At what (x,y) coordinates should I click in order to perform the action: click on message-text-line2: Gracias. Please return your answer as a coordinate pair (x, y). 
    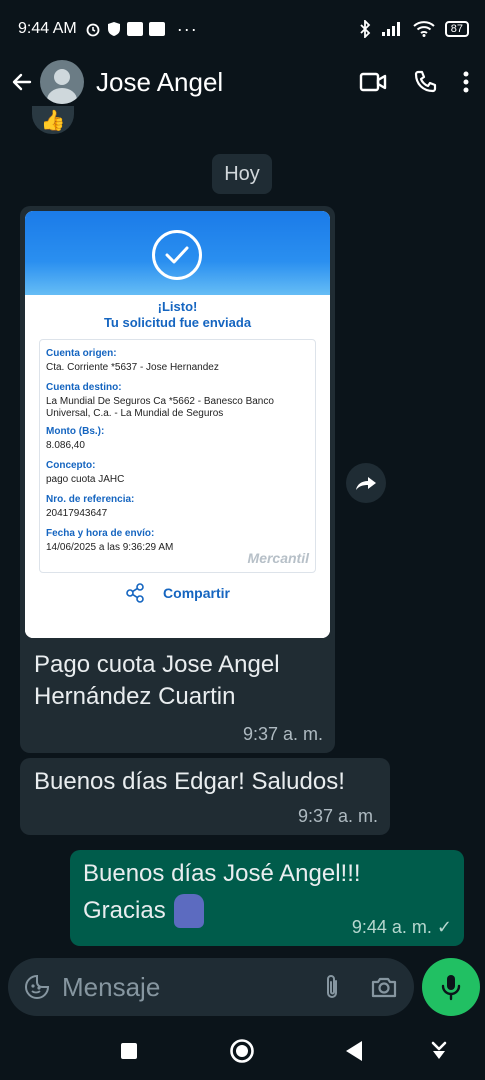
    Looking at the image, I should click on (143, 911).